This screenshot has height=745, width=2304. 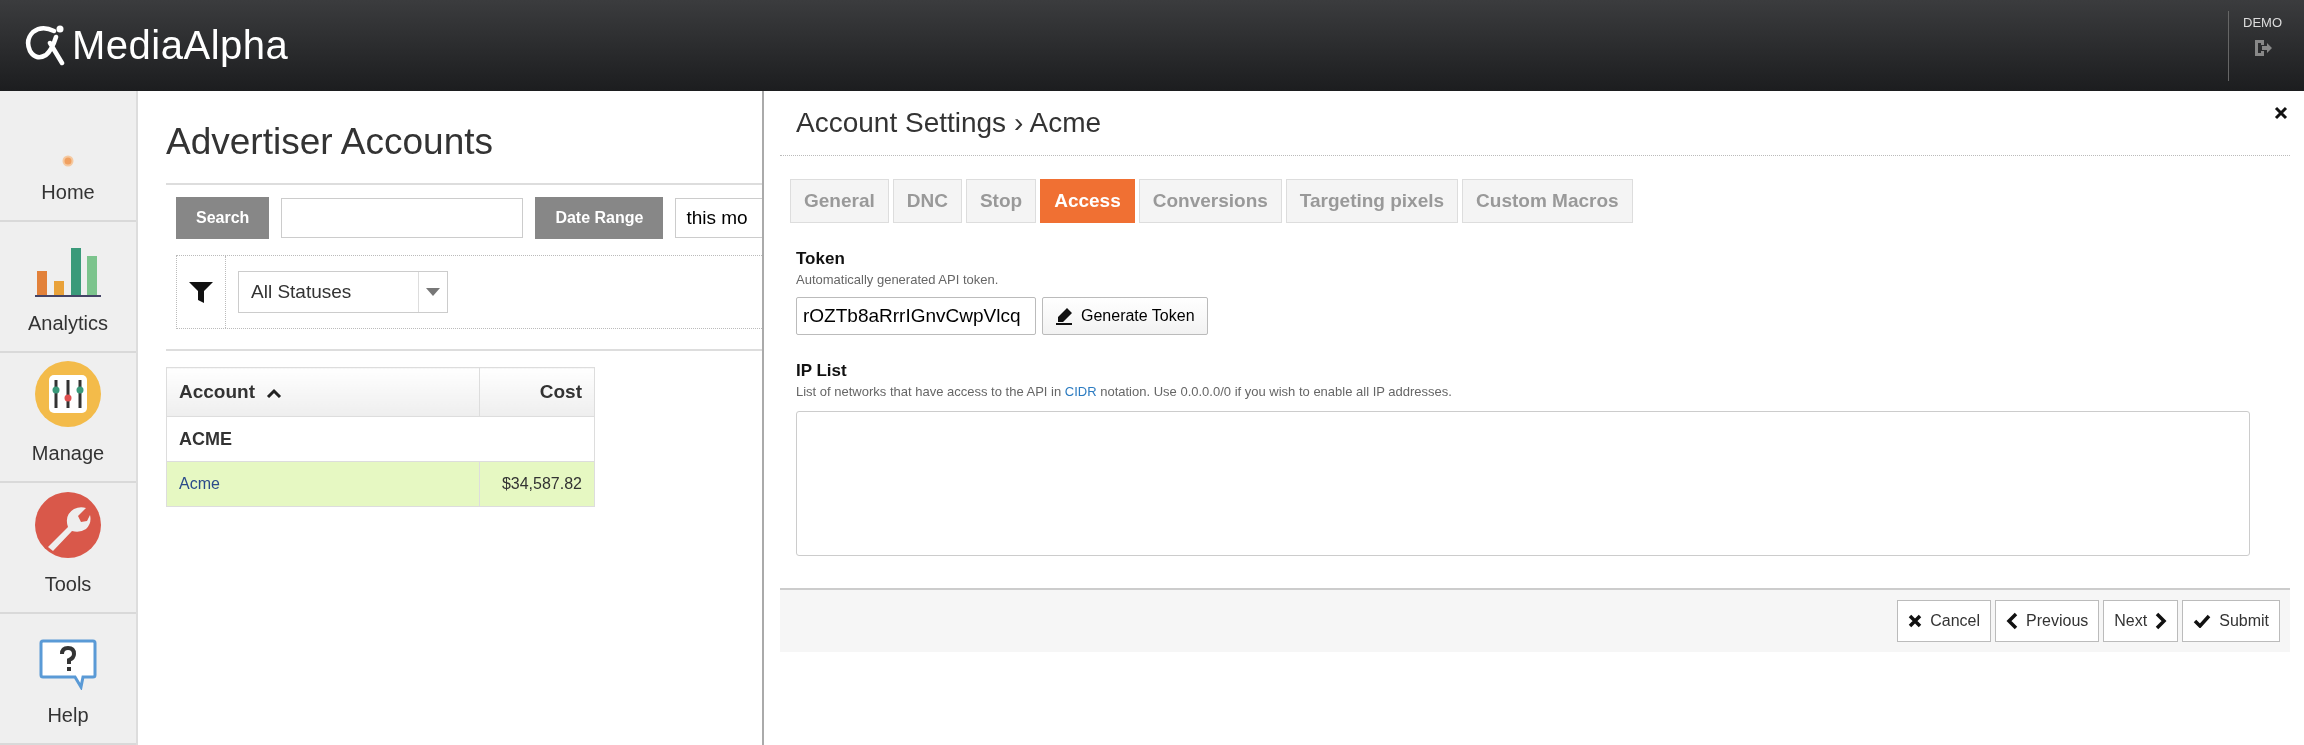 What do you see at coordinates (180, 45) in the screenshot?
I see `logo-text: MediaAlpha` at bounding box center [180, 45].